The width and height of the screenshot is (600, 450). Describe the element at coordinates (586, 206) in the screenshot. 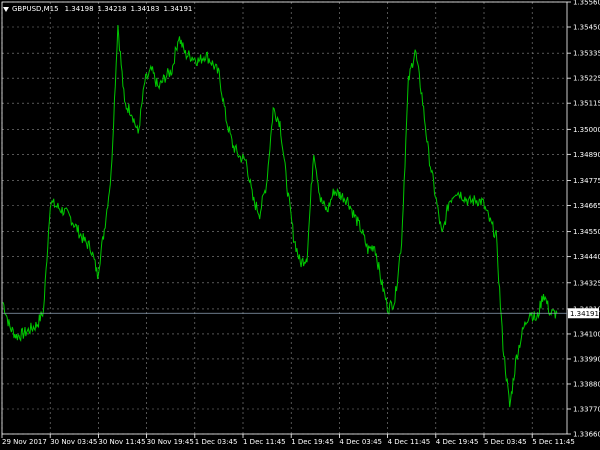

I see `price-axis-label: 1.34665` at that location.